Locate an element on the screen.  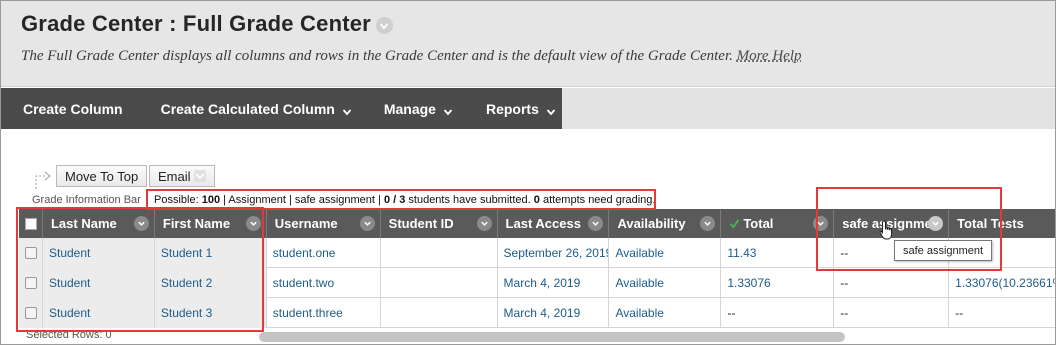
username-cell: student.one is located at coordinates (324, 253).